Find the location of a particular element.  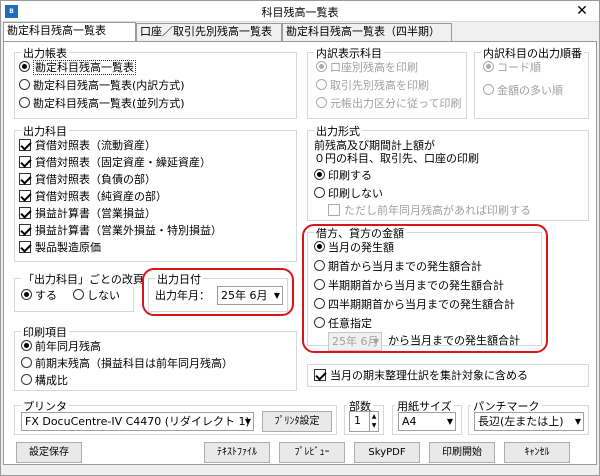

prev-year-print-check: ただし前年同月残高があれば印刷する is located at coordinates (429, 211).